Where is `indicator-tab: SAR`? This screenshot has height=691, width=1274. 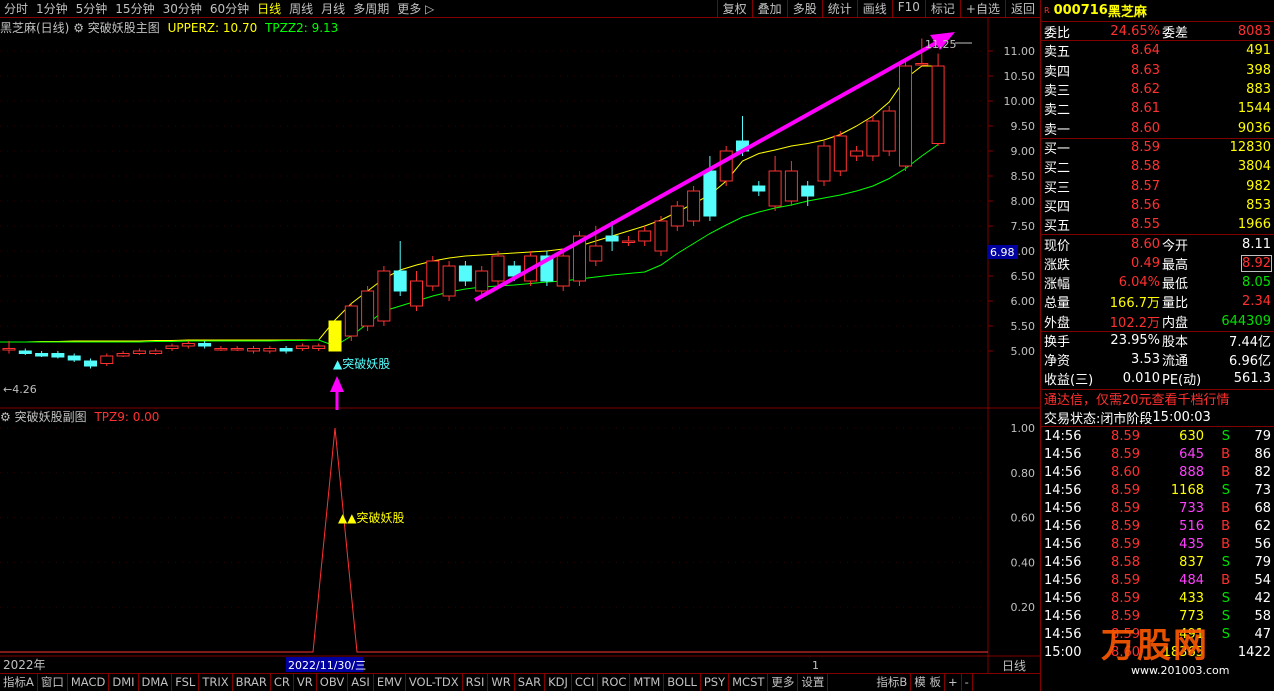 indicator-tab: SAR is located at coordinates (530, 682).